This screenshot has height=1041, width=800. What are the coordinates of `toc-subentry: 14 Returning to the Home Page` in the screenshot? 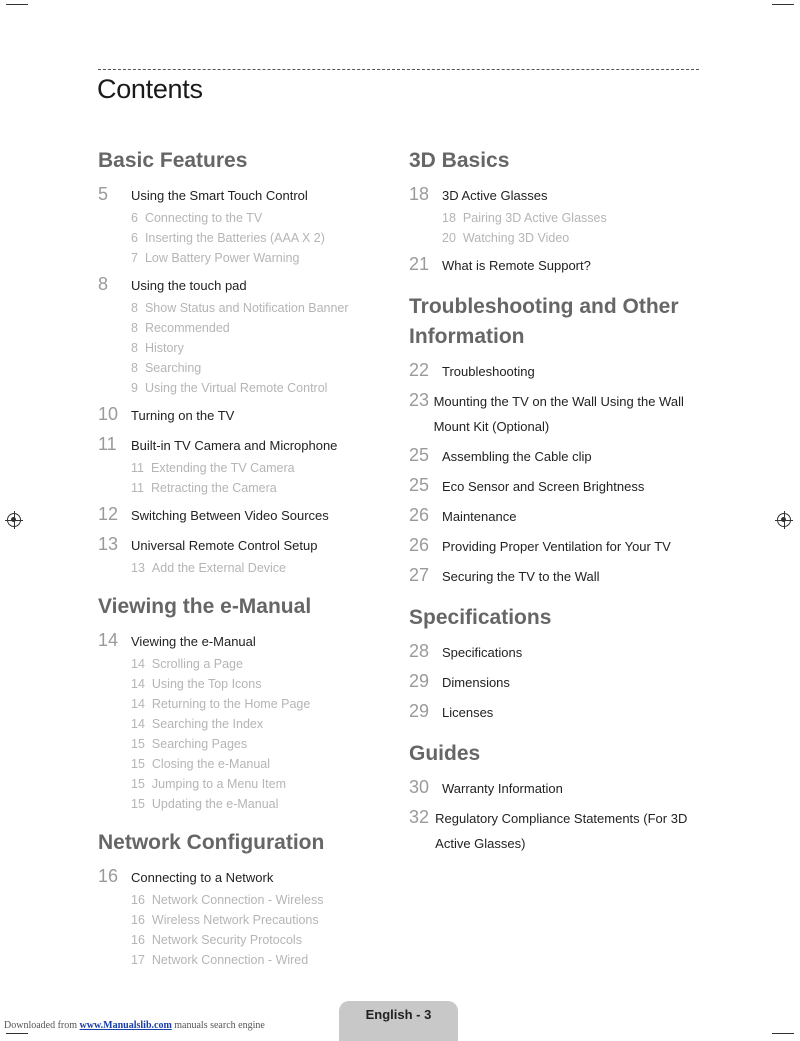 It's located at (248, 704).